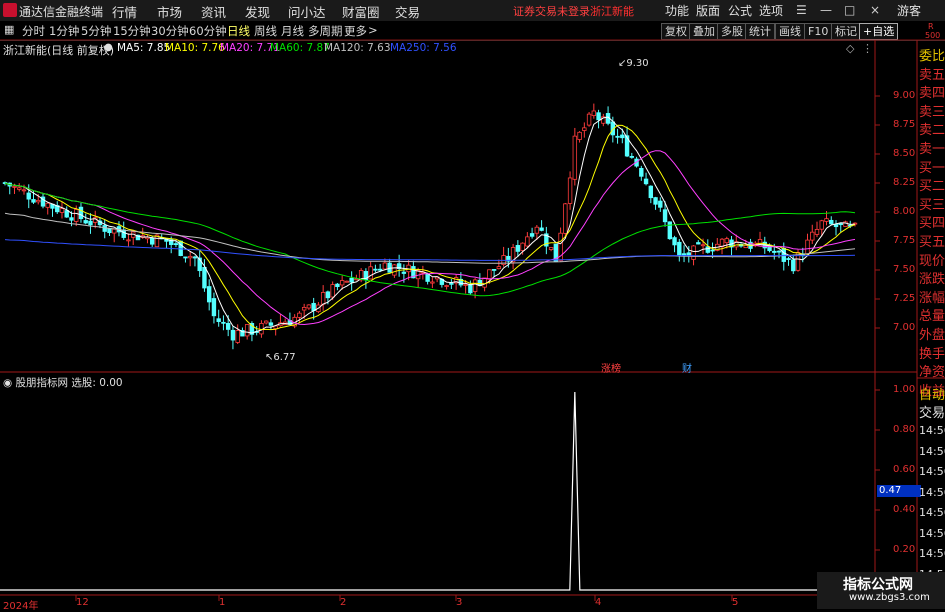  What do you see at coordinates (878, 585) in the screenshot?
I see `watermark-title: 指标公式网` at bounding box center [878, 585].